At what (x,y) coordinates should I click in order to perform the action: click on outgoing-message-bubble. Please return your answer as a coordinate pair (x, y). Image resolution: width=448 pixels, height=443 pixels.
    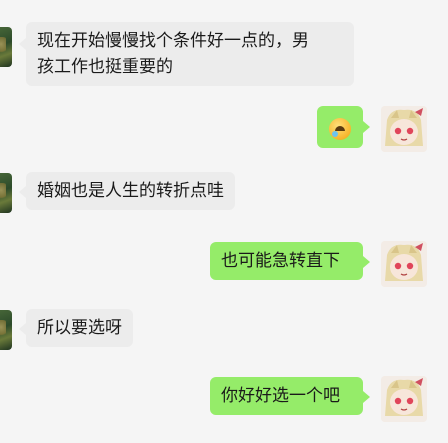
    Looking at the image, I should click on (340, 127).